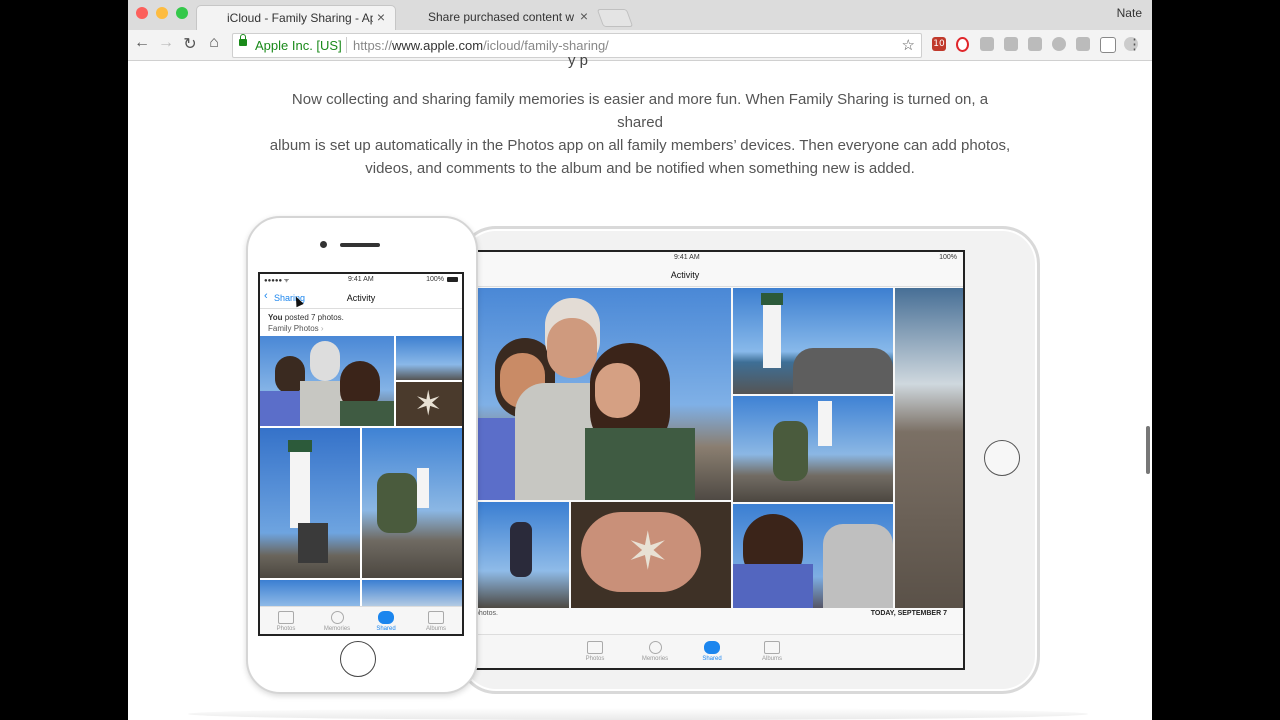 The image size is (1280, 720). What do you see at coordinates (1129, 13) in the screenshot?
I see `profile-name: Nate` at bounding box center [1129, 13].